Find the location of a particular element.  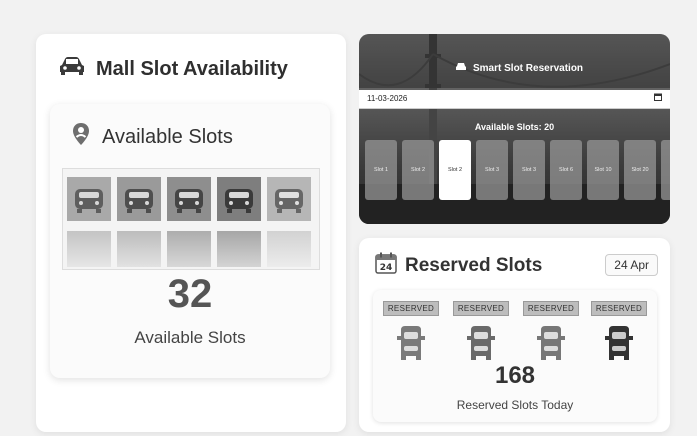

reserved-header: 24 Reserved Slots is located at coordinates (458, 266).